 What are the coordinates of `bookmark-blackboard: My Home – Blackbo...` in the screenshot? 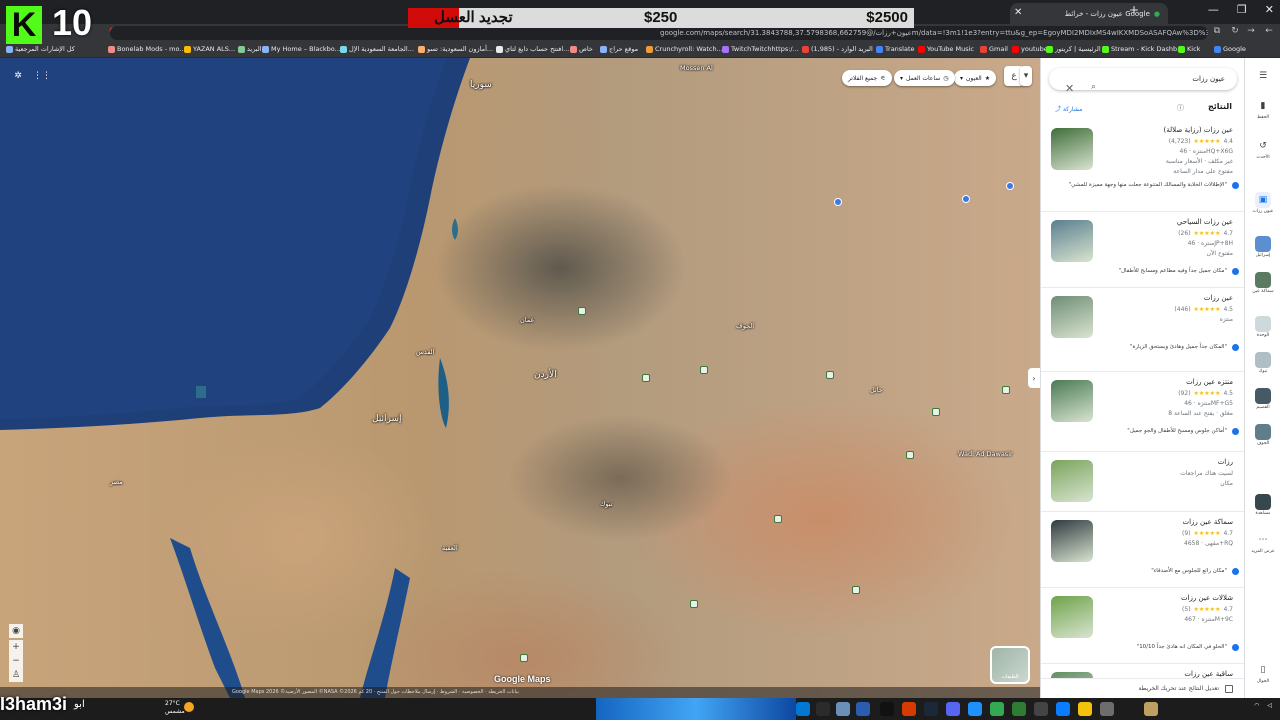 It's located at (301, 49).